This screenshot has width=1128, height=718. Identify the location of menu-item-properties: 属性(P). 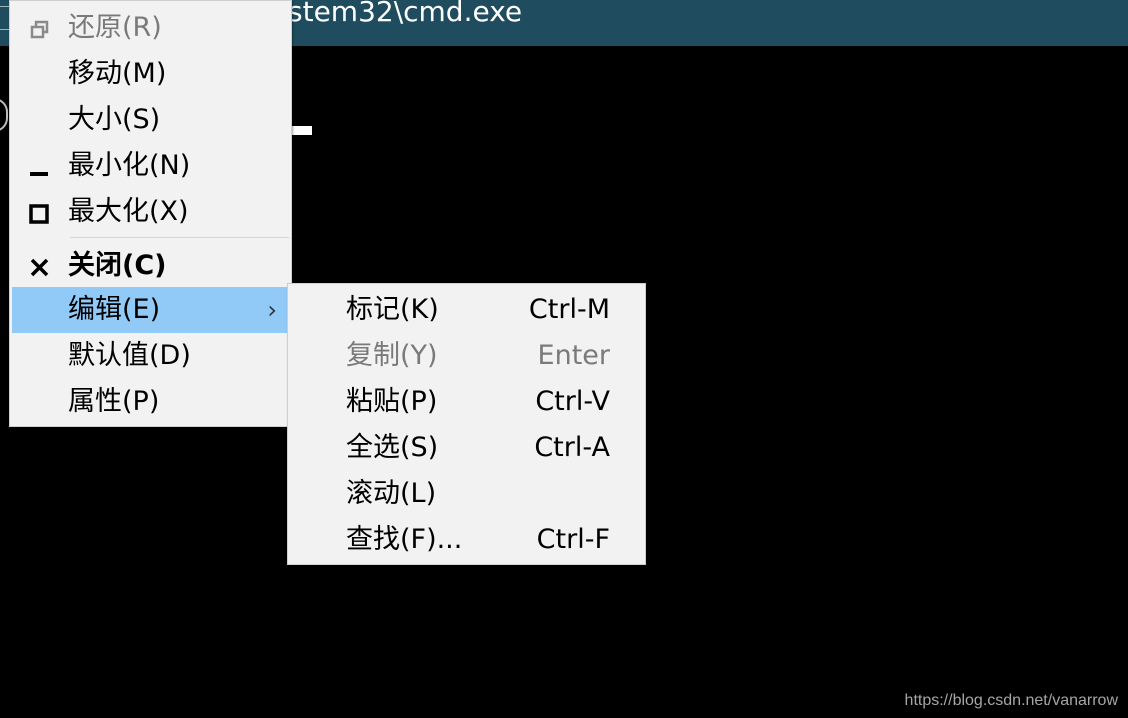
(150, 402).